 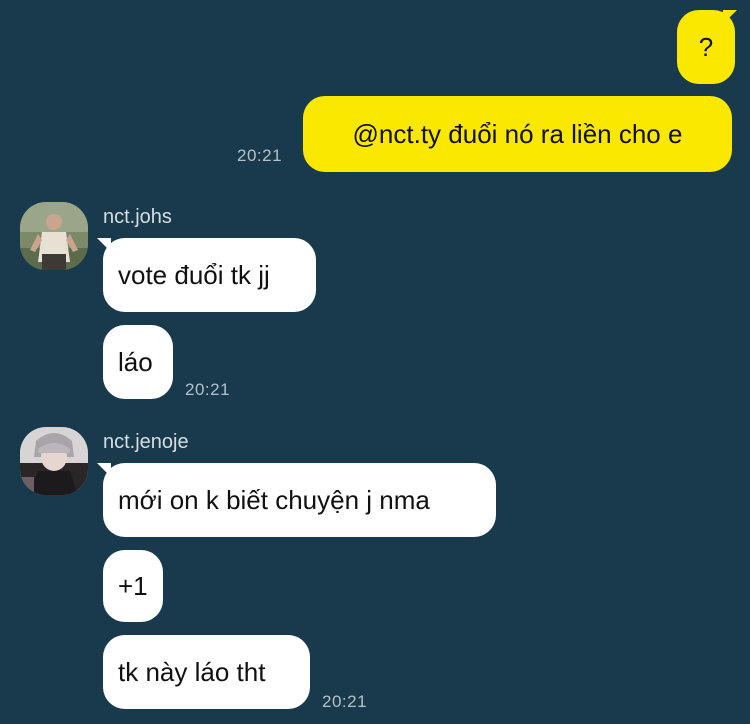 I want to click on incoming-message: vote đuổi tk jj, so click(x=209, y=275).